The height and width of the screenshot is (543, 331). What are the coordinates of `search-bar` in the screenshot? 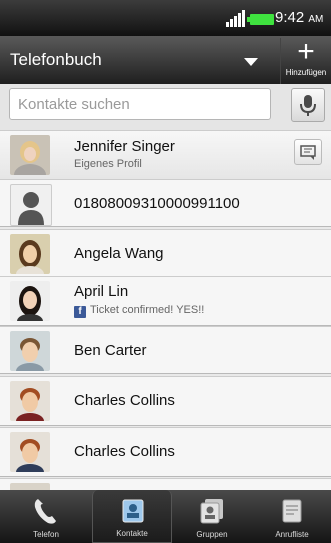 It's located at (165, 107).